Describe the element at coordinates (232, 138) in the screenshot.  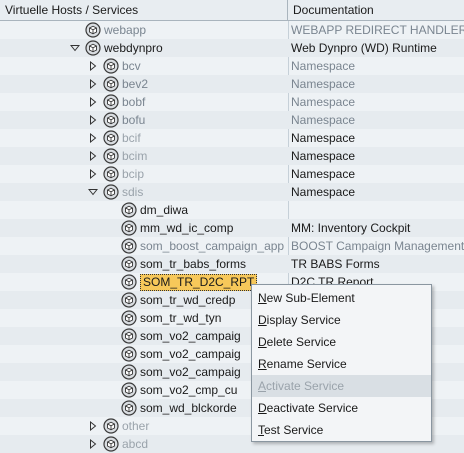
I see `tree-row: bcif Namespace` at that location.